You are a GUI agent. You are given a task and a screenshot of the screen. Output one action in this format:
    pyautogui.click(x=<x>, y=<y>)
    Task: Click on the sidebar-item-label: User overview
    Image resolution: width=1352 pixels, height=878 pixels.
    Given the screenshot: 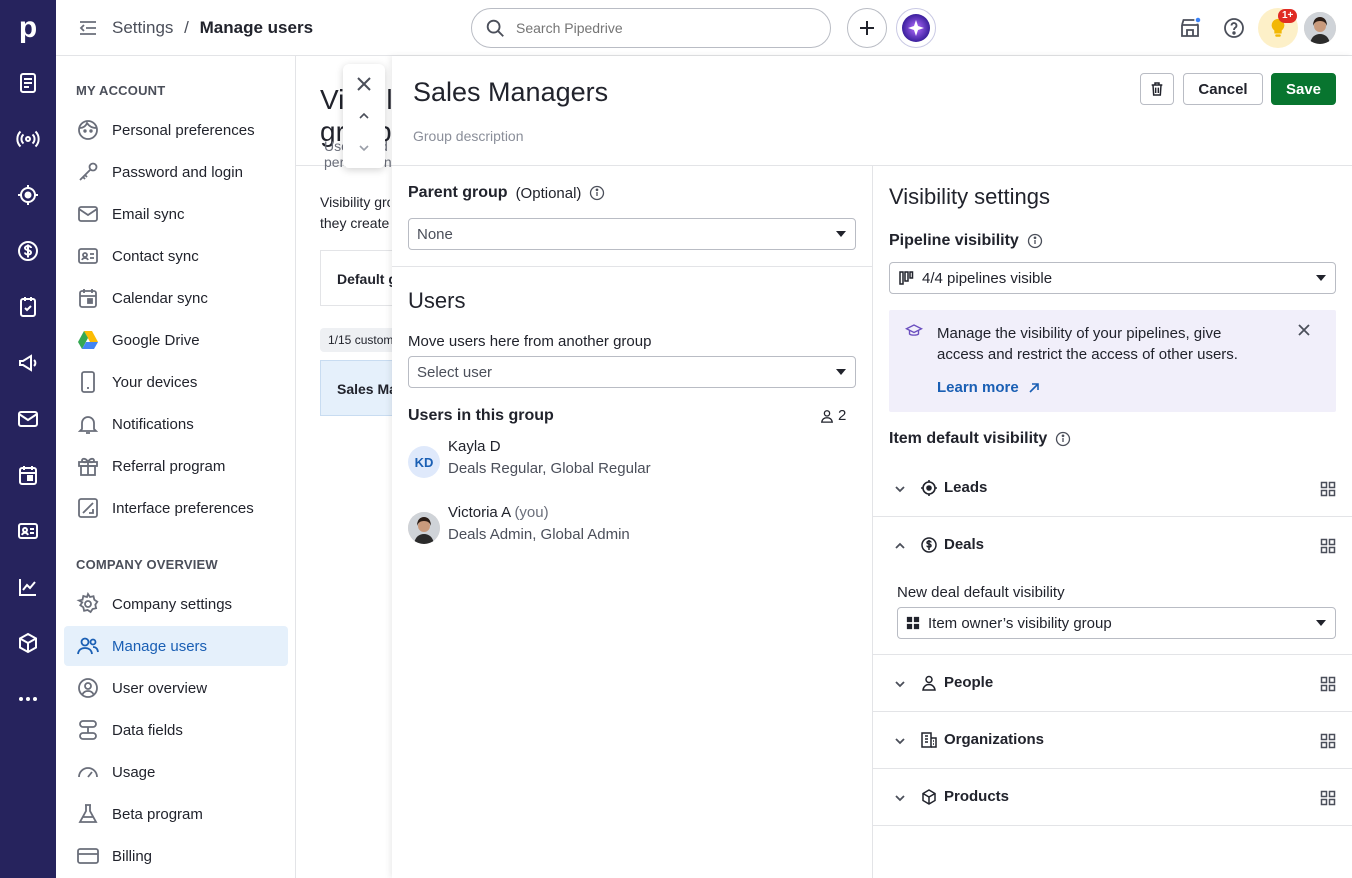 What is the action you would take?
    pyautogui.click(x=160, y=688)
    